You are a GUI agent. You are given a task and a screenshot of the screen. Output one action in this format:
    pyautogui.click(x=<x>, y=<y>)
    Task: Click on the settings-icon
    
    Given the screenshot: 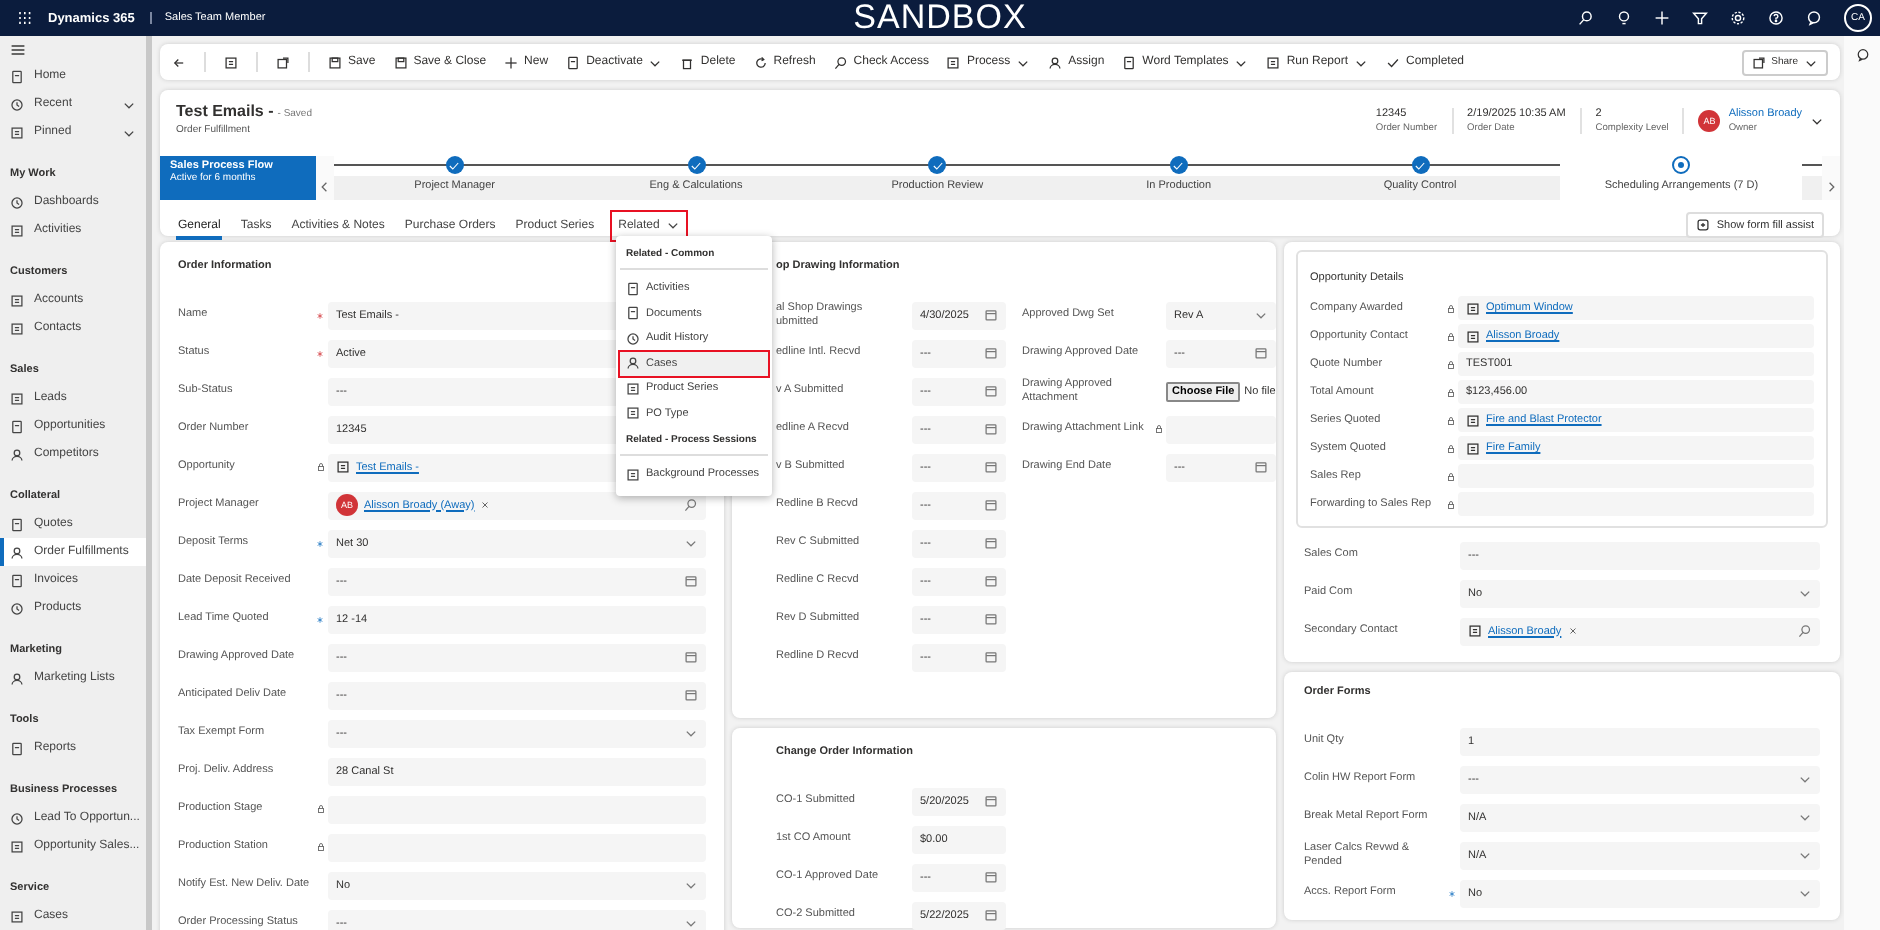 What is the action you would take?
    pyautogui.click(x=1738, y=18)
    